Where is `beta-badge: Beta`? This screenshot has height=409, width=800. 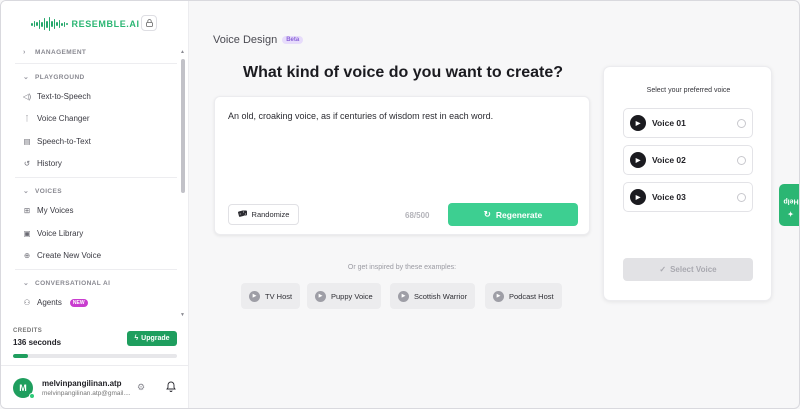
beta-badge: Beta is located at coordinates (293, 40).